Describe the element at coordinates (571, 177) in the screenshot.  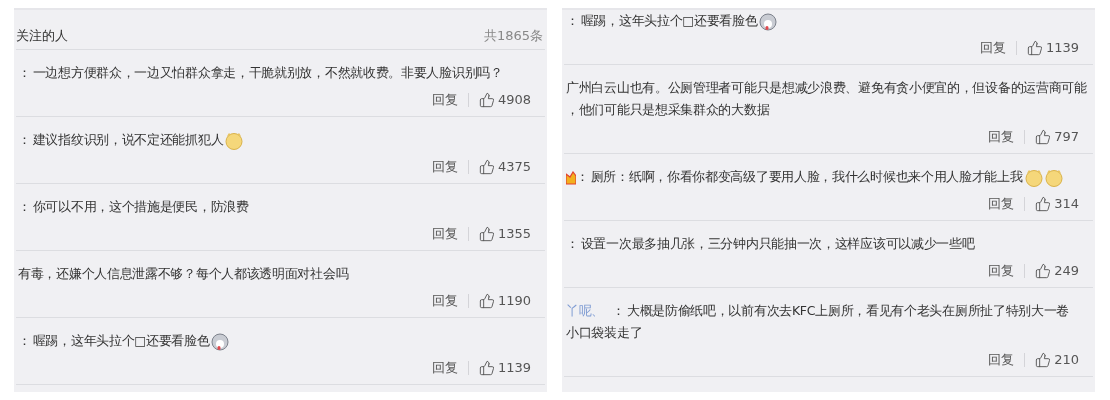
I see `crown-icon` at that location.